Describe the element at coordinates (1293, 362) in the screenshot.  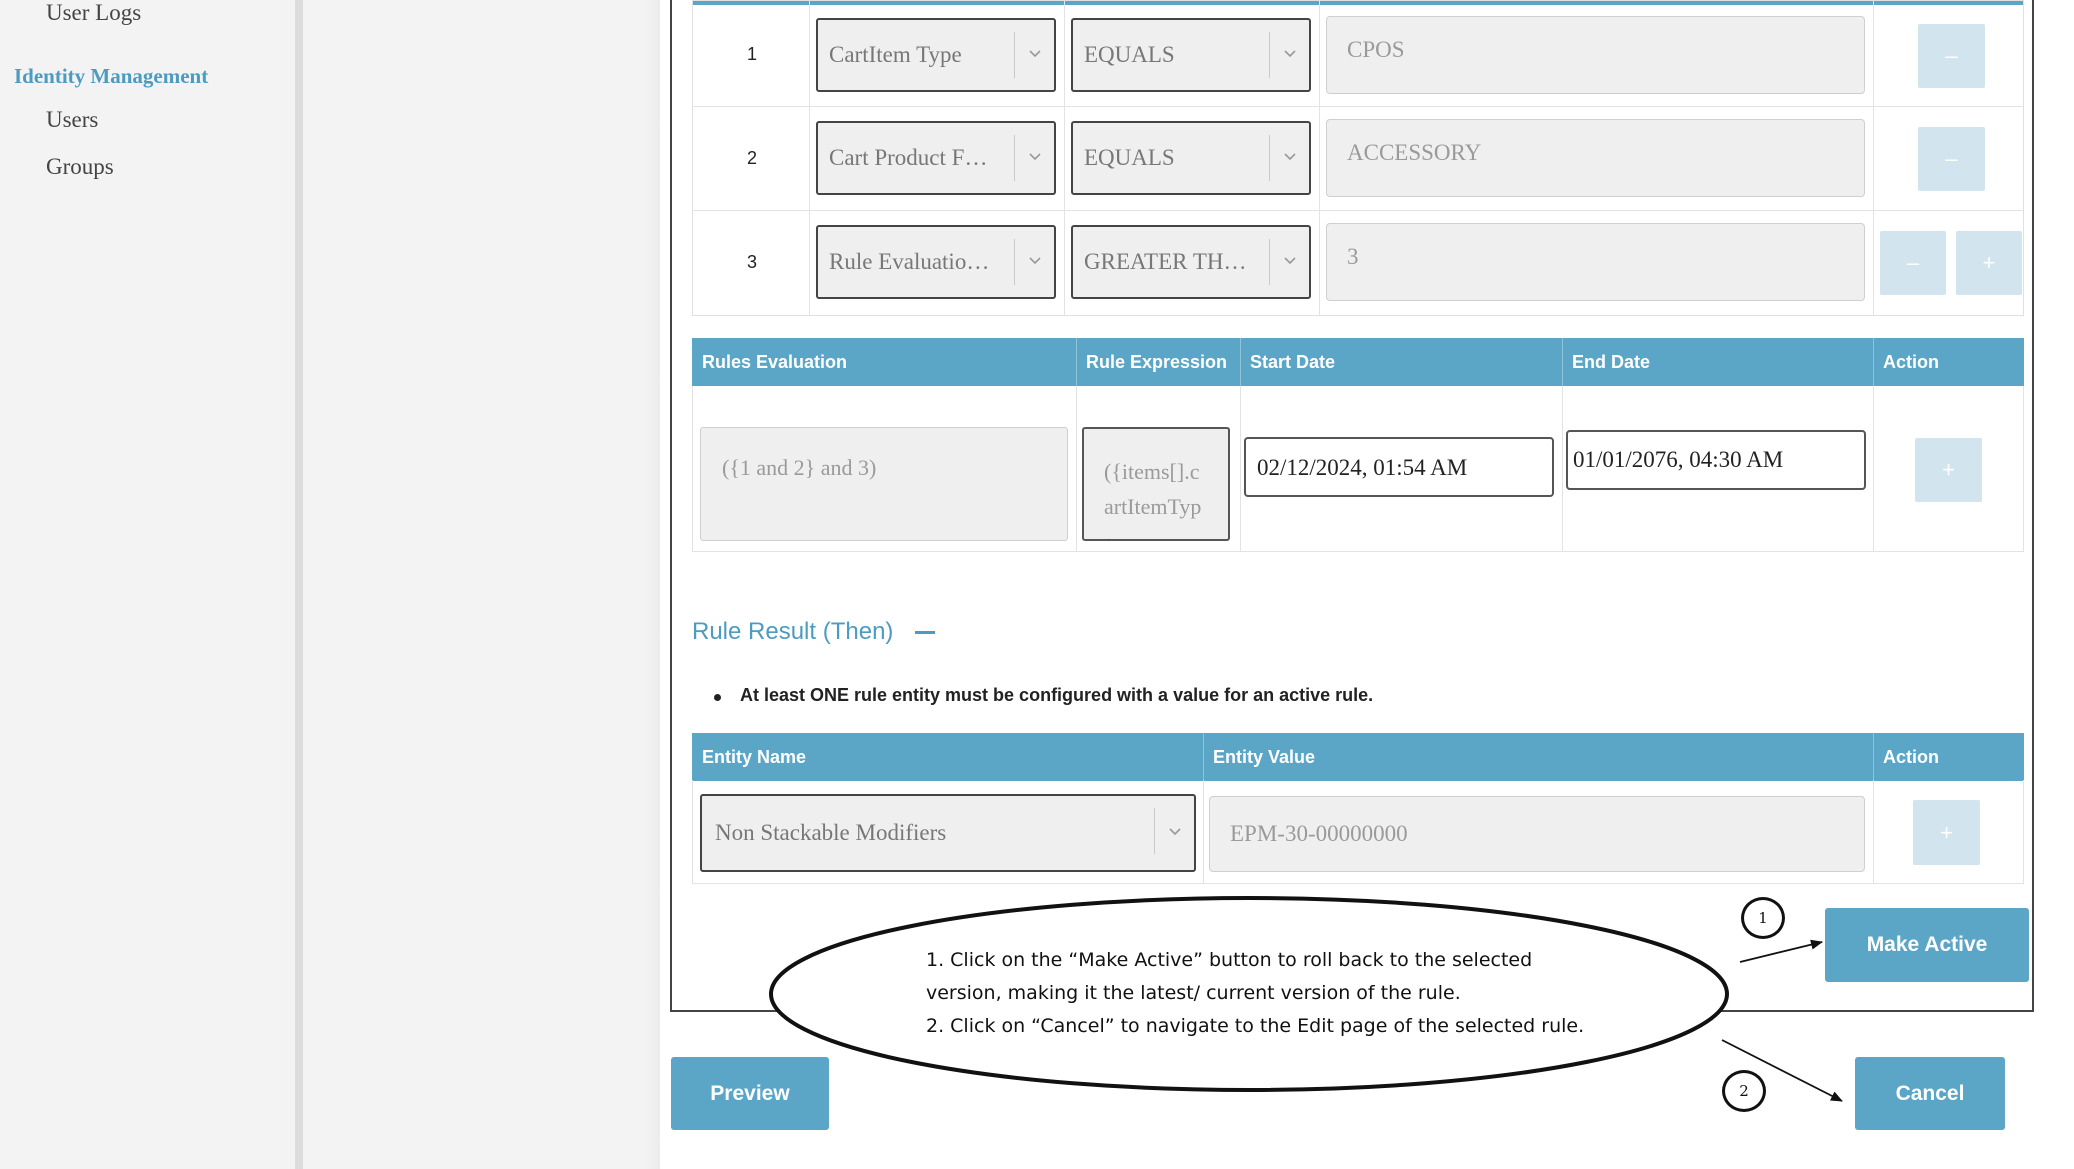
I see `header-start-date: Start Date` at that location.